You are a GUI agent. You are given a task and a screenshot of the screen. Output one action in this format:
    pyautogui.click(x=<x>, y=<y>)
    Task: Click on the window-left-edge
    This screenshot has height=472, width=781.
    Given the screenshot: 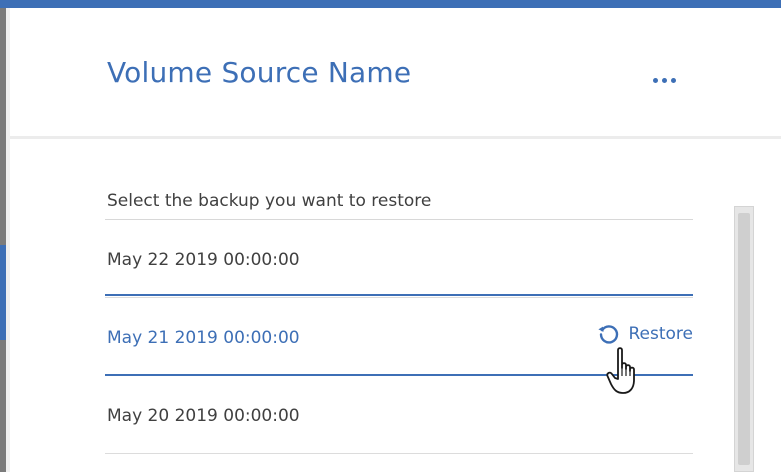 What is the action you would take?
    pyautogui.click(x=3, y=240)
    